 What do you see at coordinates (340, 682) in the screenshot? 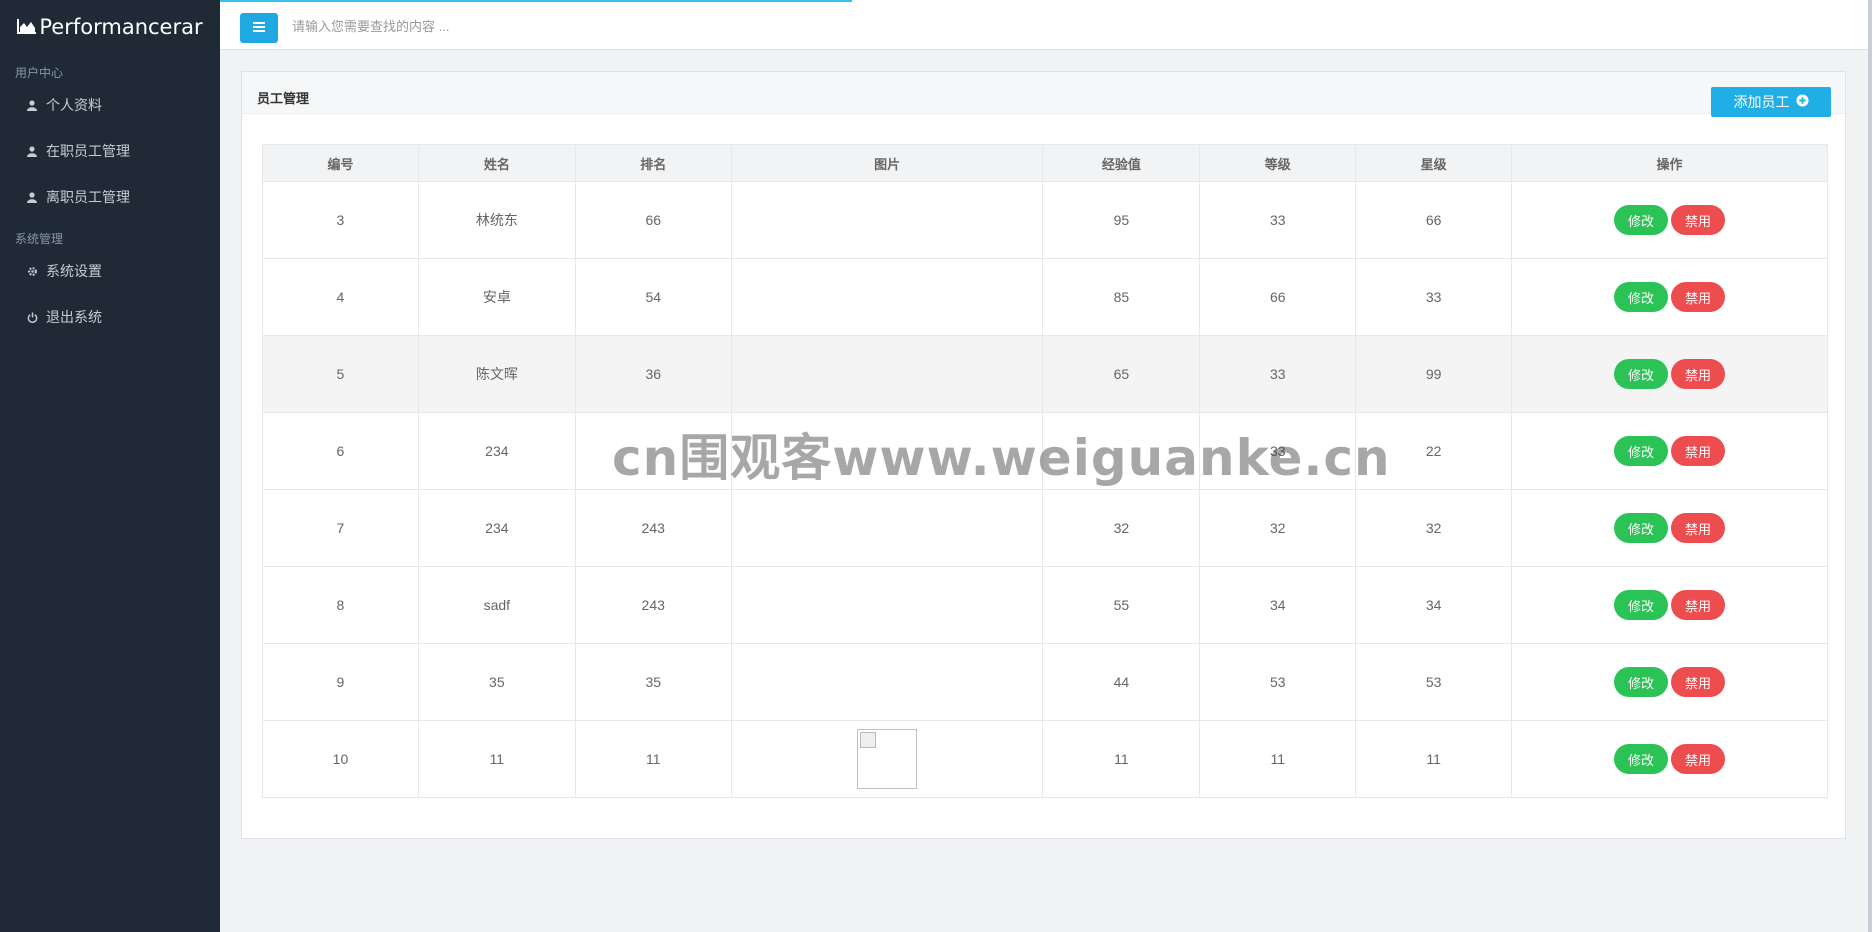
I see `cell-id: 9` at bounding box center [340, 682].